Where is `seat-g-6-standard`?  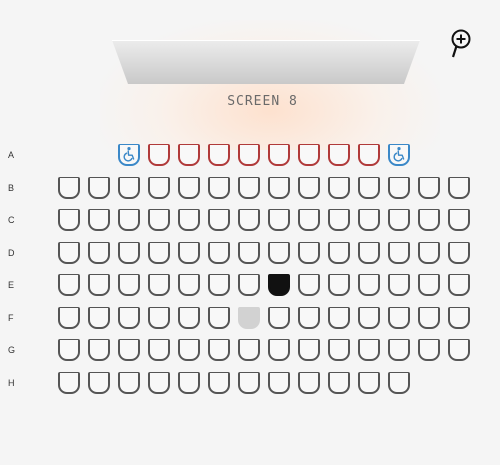 seat-g-6-standard is located at coordinates (219, 350).